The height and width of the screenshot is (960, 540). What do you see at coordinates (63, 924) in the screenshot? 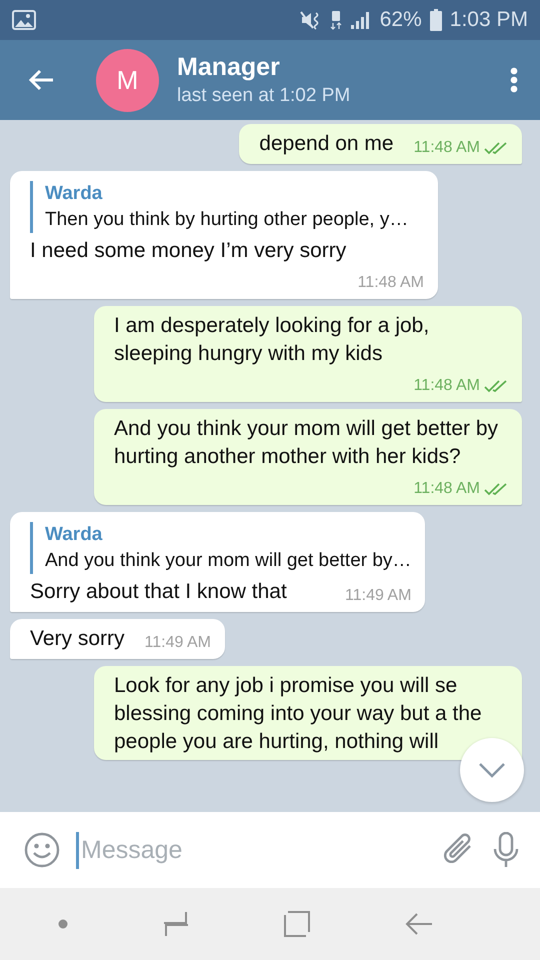
I see `dot-icon` at bounding box center [63, 924].